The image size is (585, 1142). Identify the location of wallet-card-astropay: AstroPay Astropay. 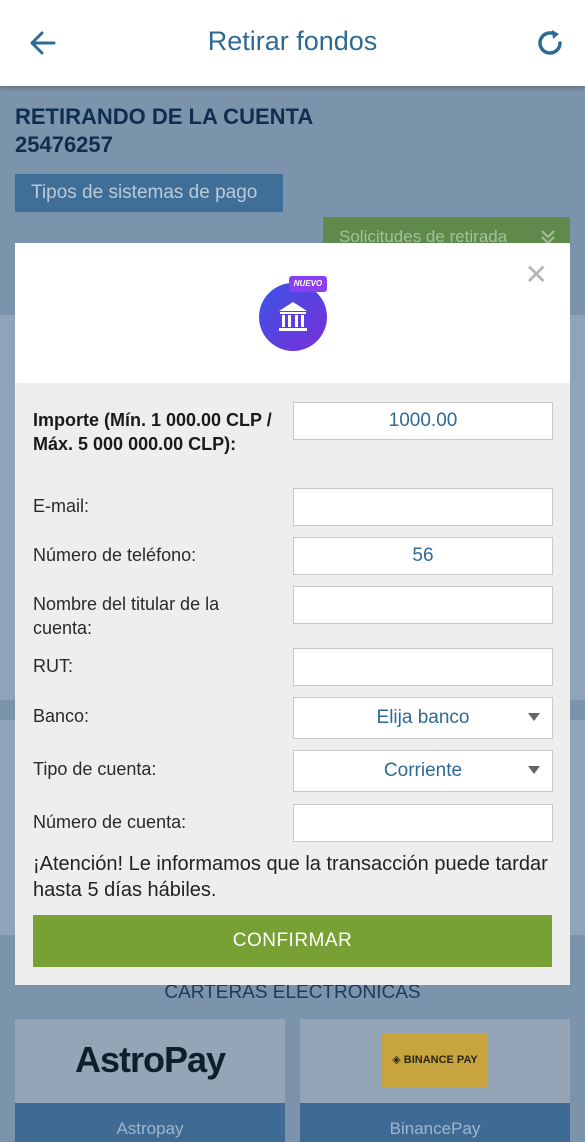
(150, 1080).